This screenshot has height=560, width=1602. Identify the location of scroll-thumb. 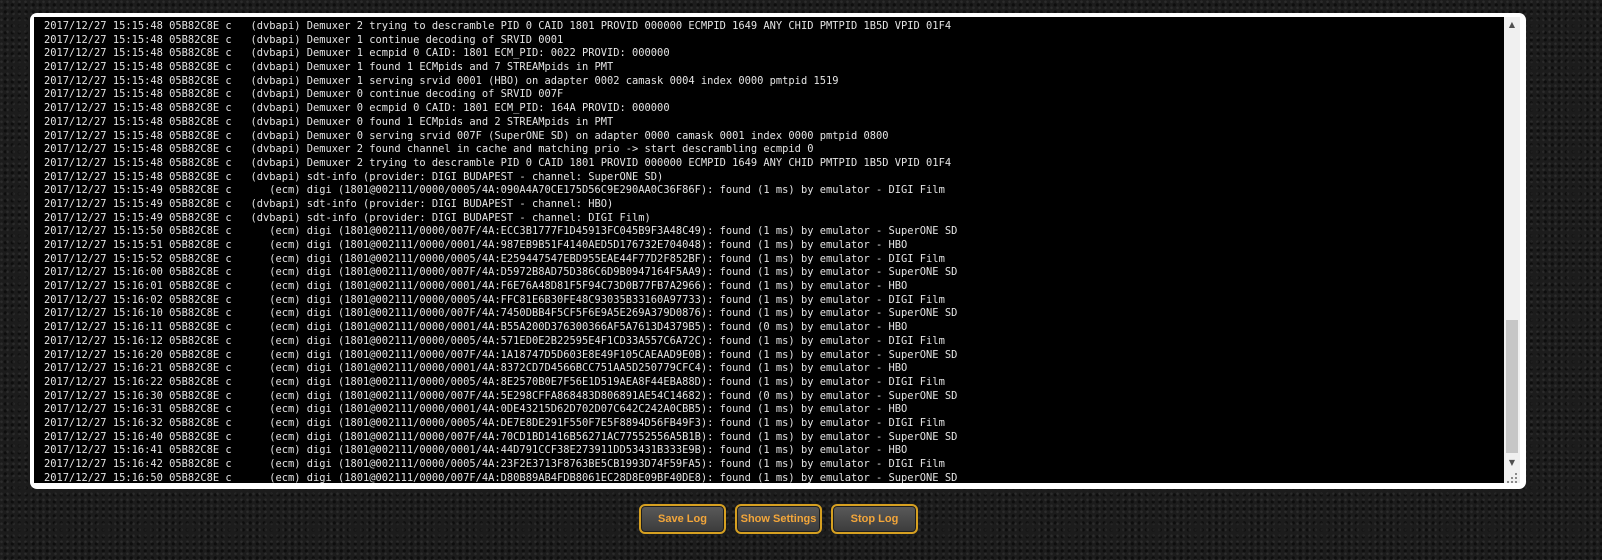
(1512, 386).